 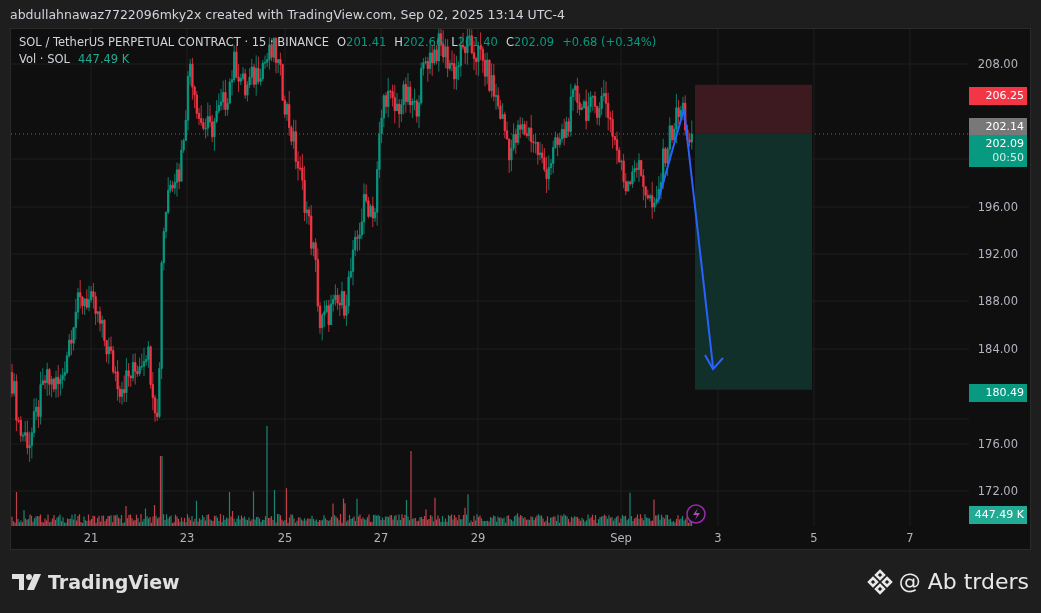 I want to click on logo-icon, so click(x=27, y=581).